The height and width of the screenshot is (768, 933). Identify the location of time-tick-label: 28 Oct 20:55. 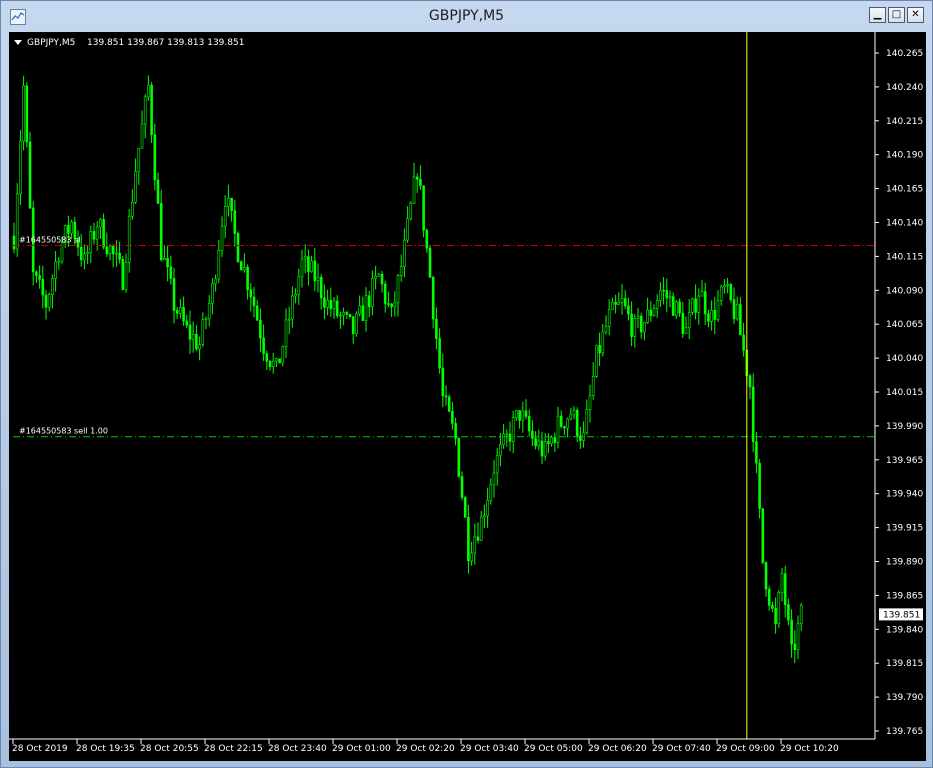
(169, 749).